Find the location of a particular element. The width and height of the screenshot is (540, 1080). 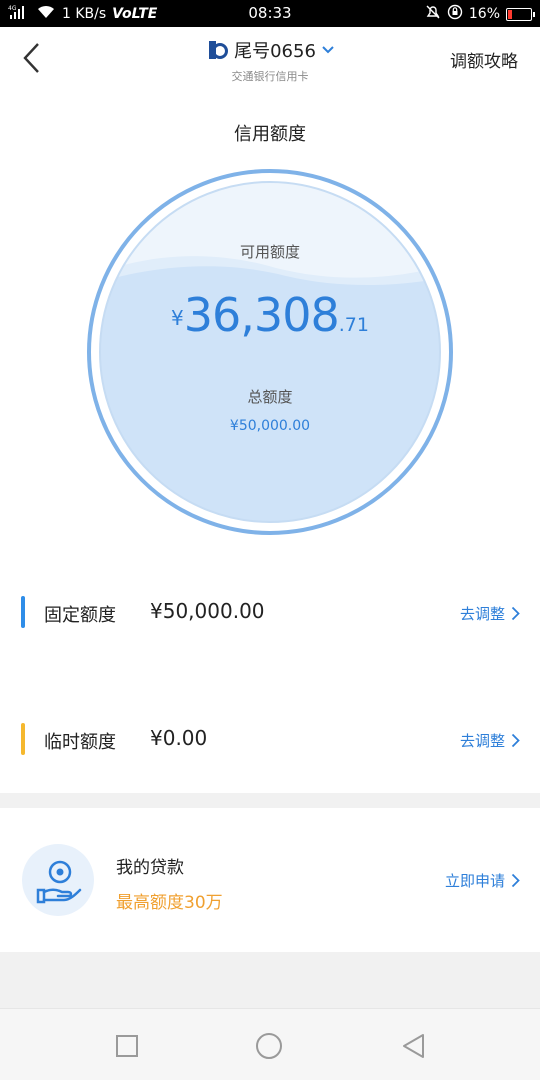

triangle-back-icon is located at coordinates (413, 1046).